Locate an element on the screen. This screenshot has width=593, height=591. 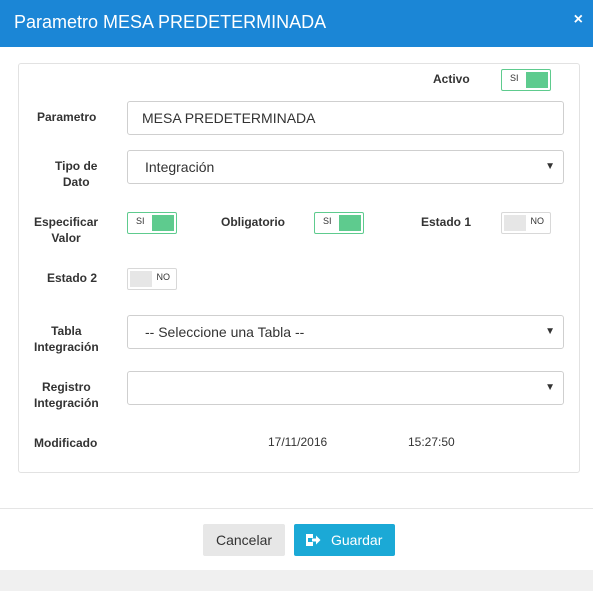
tipo-dato-label-line2: Dato is located at coordinates (76, 182).